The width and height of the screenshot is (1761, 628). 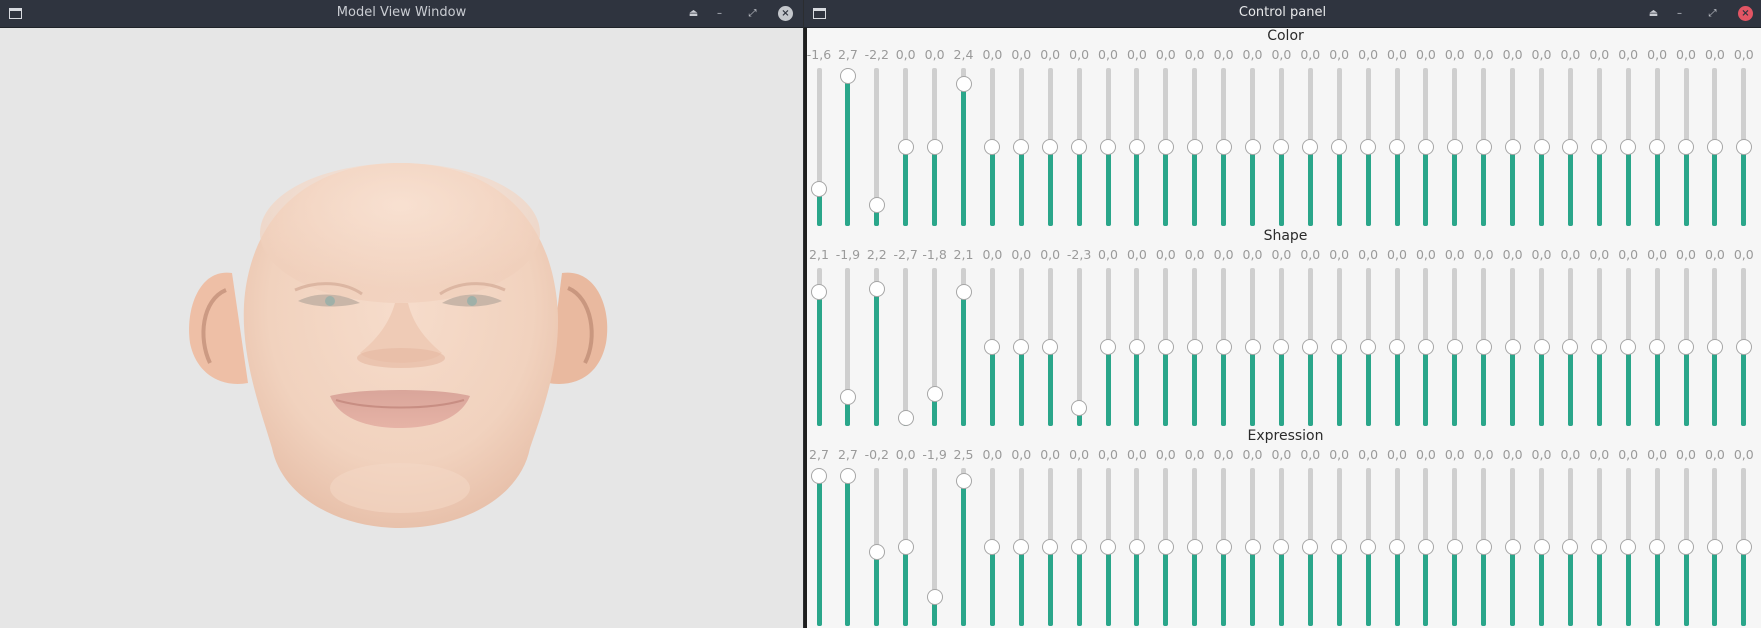 I want to click on control-panel-titlebar: Control panel ⏏ – ⤢ ×, so click(x=1282, y=14).